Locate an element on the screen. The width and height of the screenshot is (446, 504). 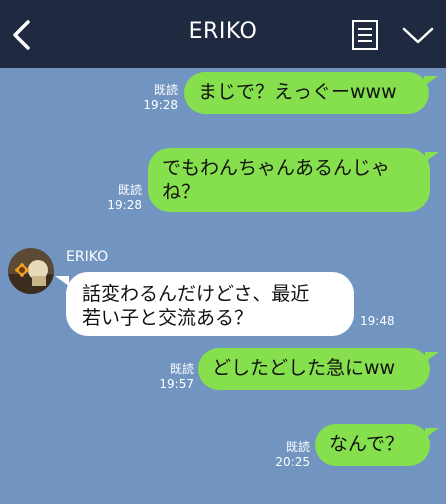
chat-header: ERIKO is located at coordinates (223, 34).